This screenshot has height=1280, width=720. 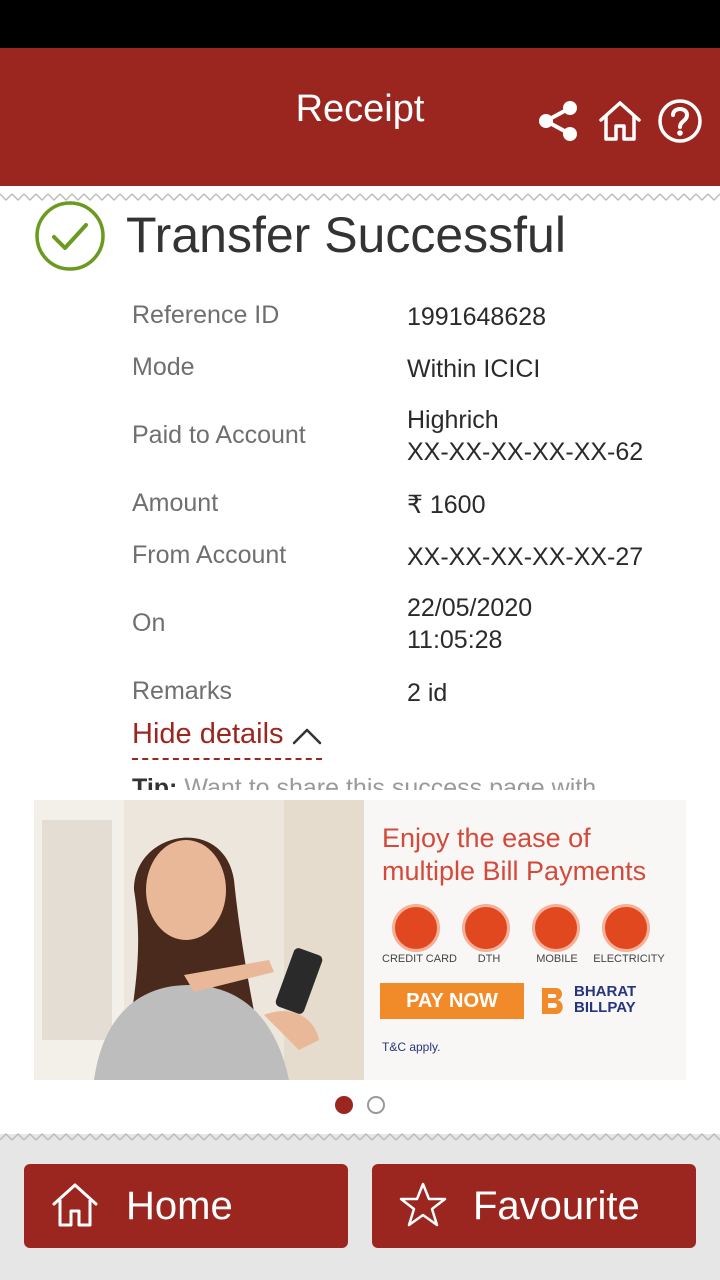 I want to click on carousel-indicator, so click(x=360, y=1105).